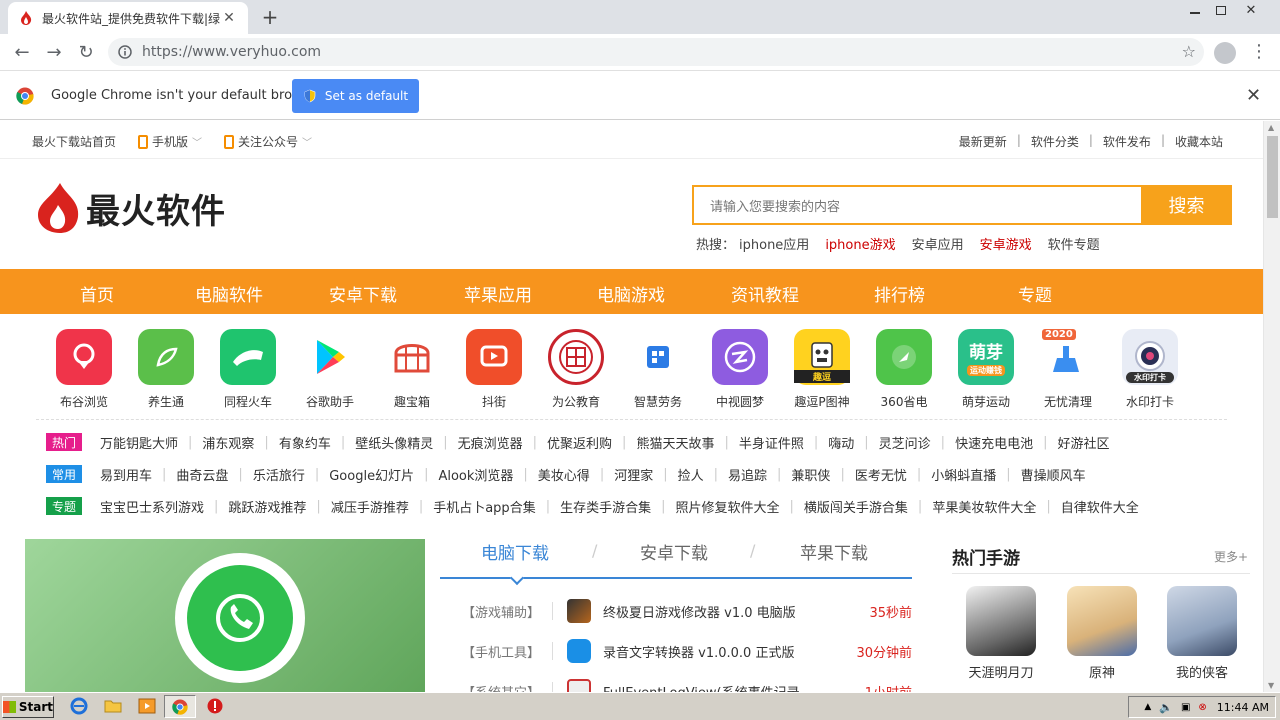 This screenshot has height=720, width=1280. What do you see at coordinates (113, 706) in the screenshot?
I see `folder-icon` at bounding box center [113, 706].